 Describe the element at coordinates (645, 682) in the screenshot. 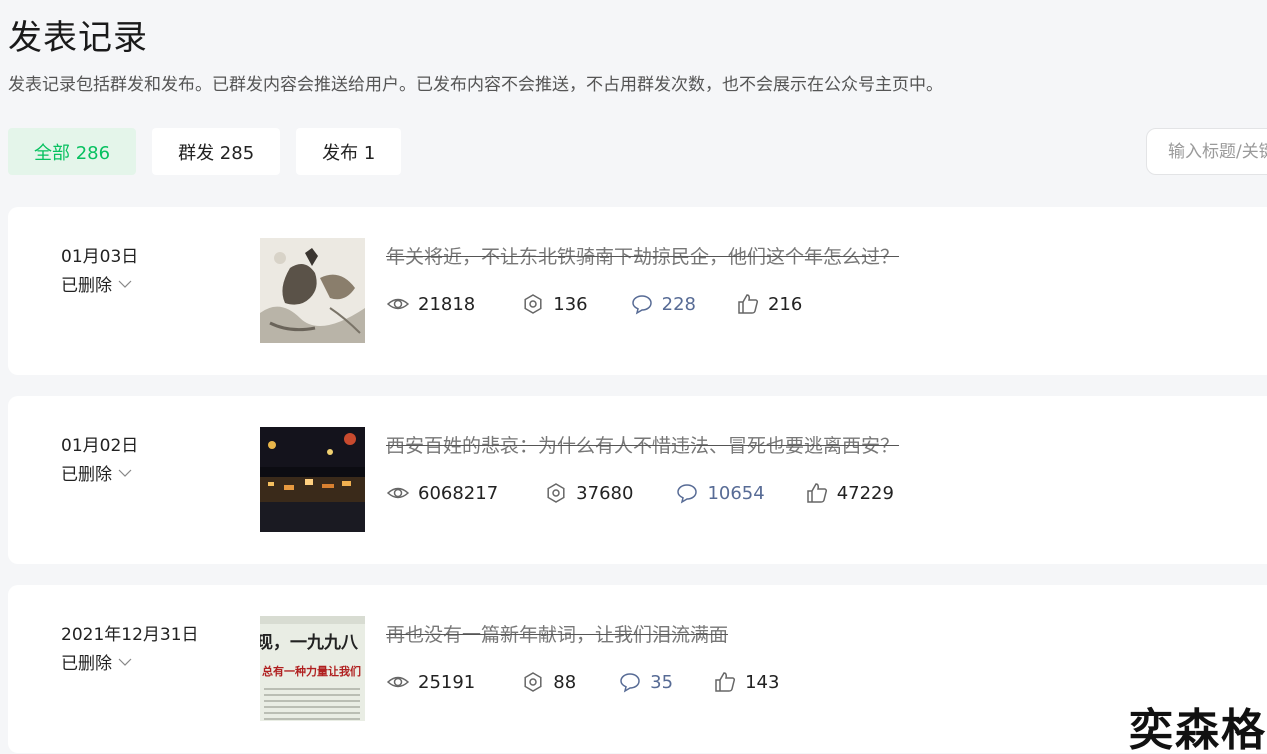

I see `comments-stat: 35` at that location.